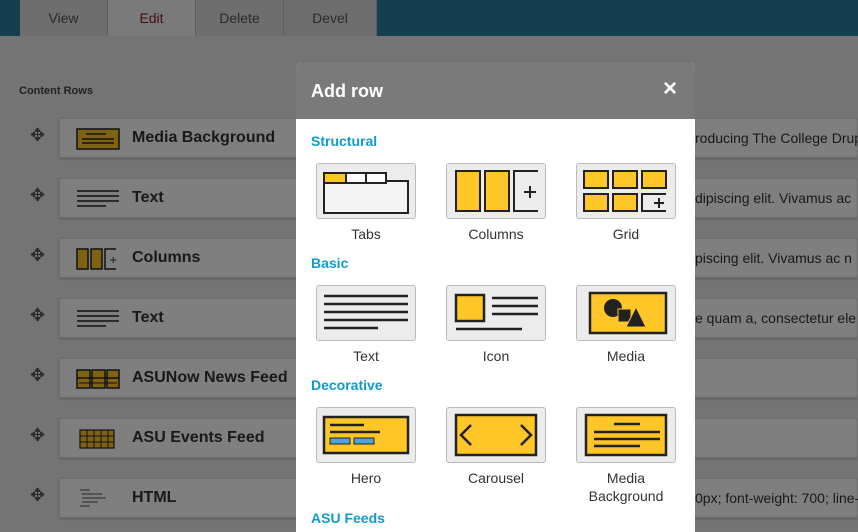  What do you see at coordinates (626, 356) in the screenshot?
I see `tile-label: Media` at bounding box center [626, 356].